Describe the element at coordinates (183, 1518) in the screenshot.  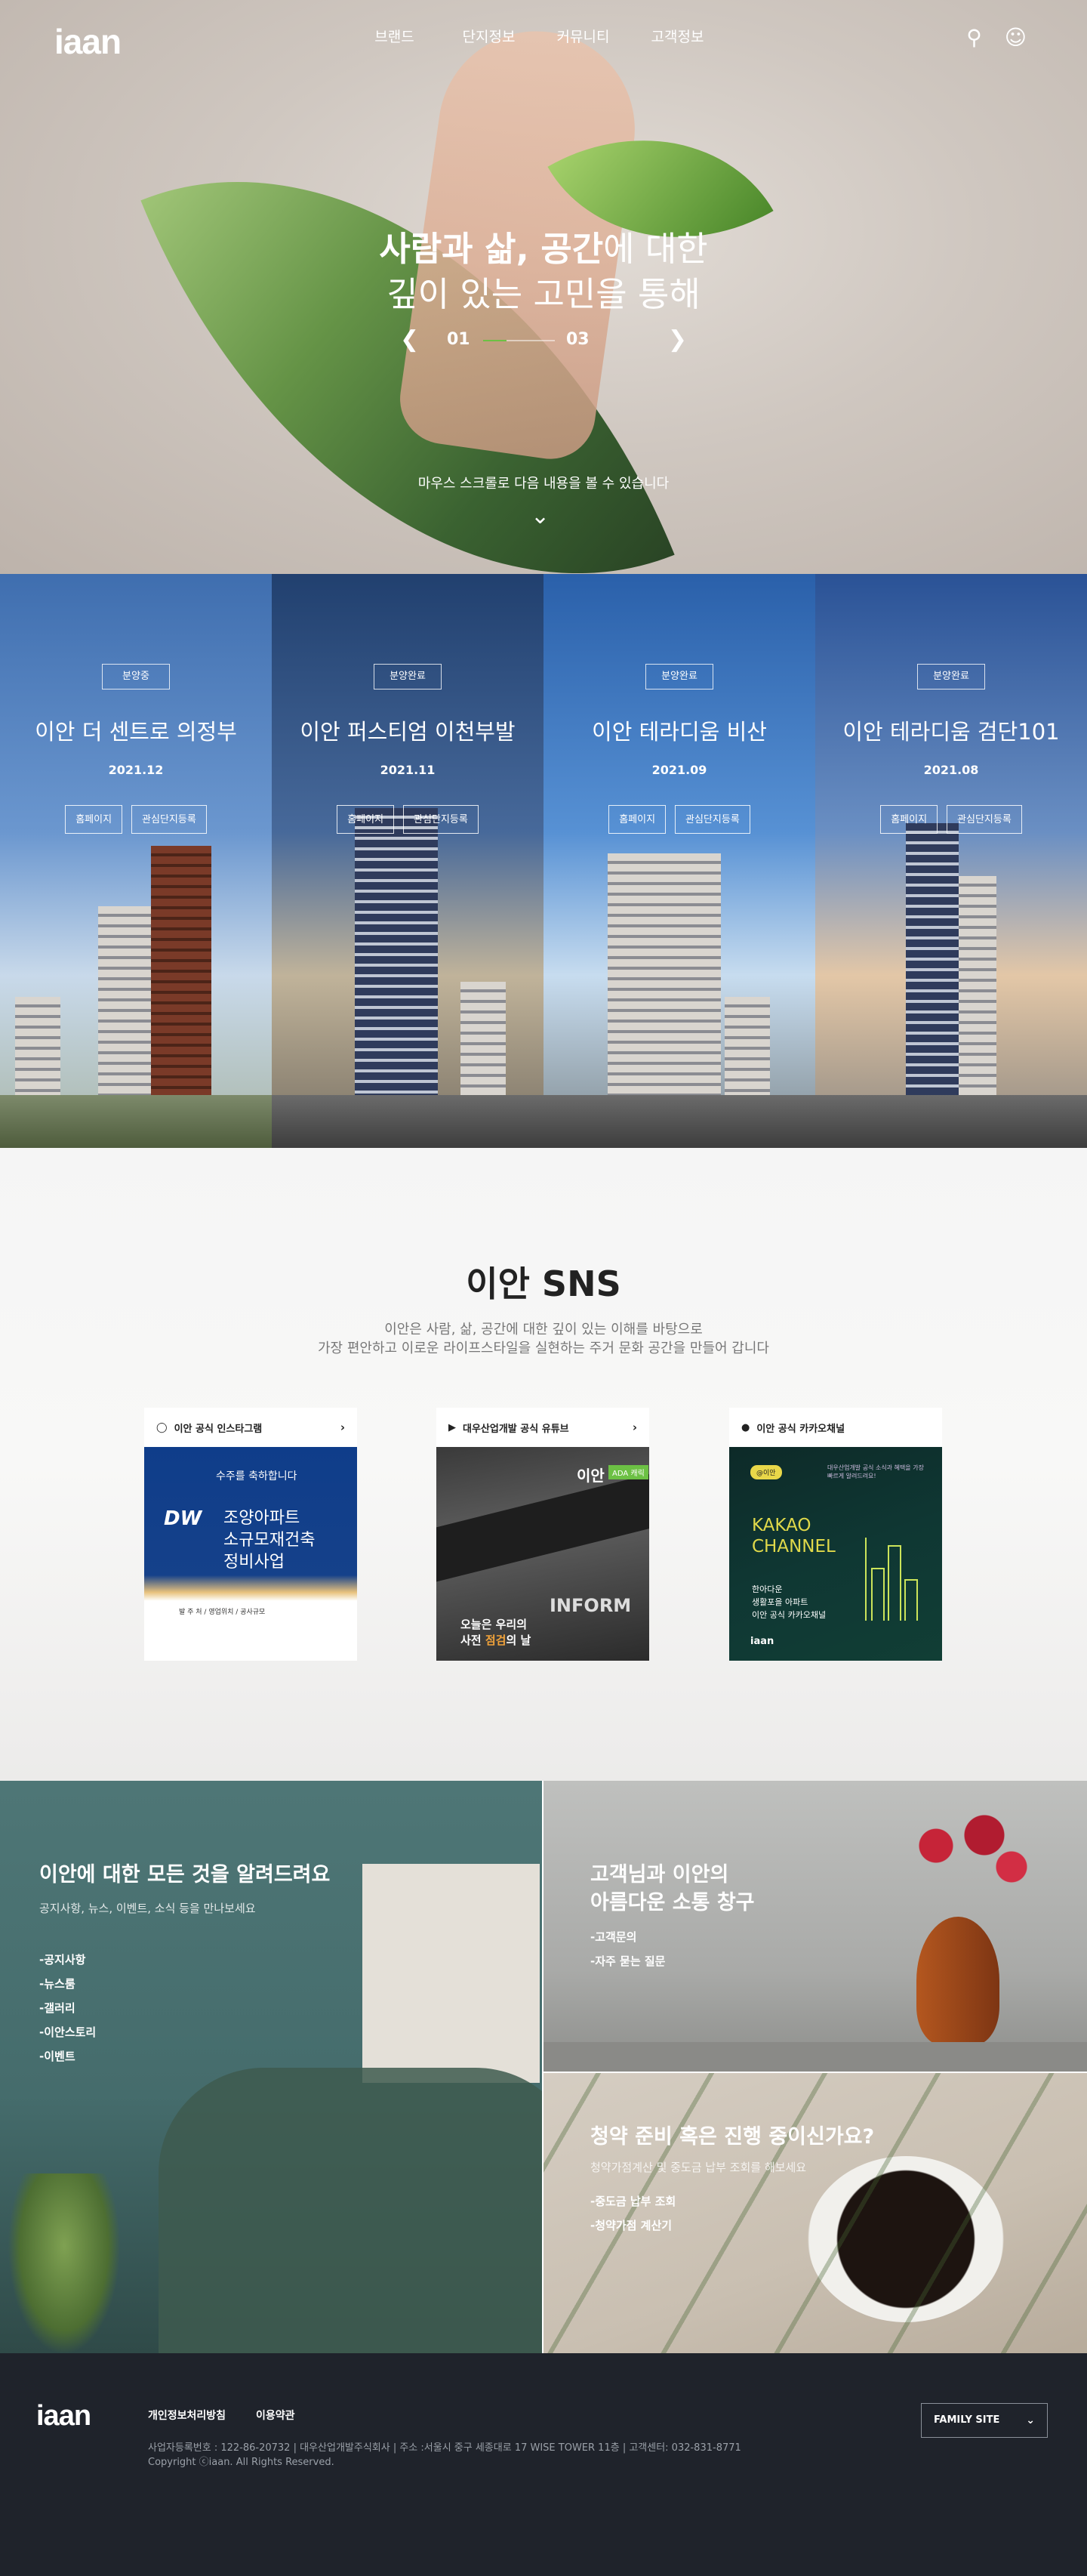
I see `dw-logo: DW` at that location.